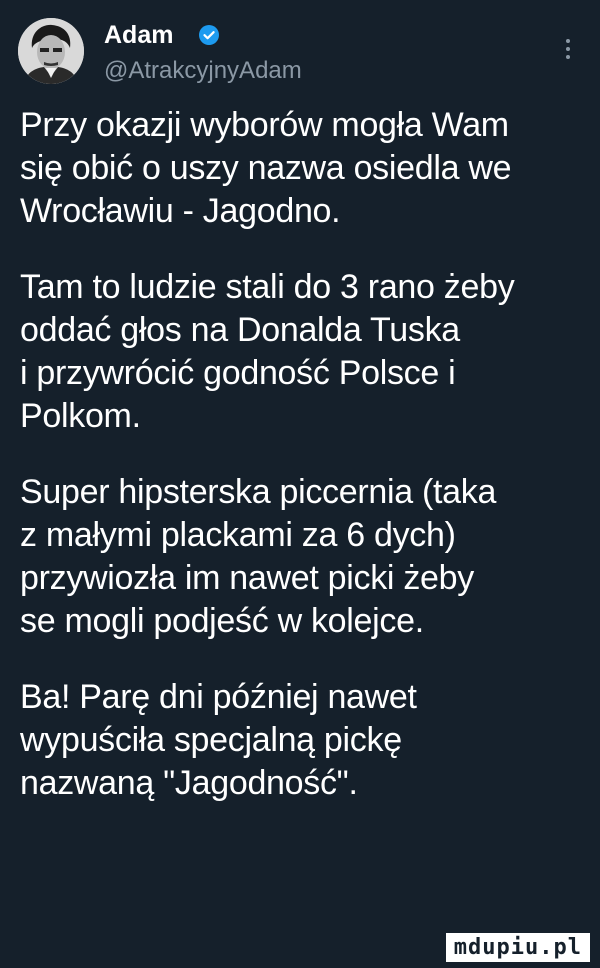 The height and width of the screenshot is (968, 600). I want to click on text-line: Super hipsterska piccernia (taka, so click(258, 492).